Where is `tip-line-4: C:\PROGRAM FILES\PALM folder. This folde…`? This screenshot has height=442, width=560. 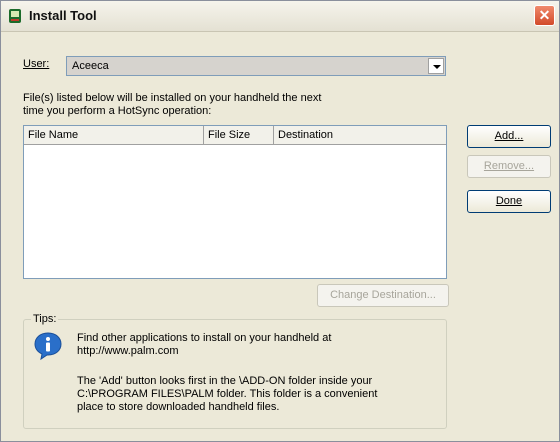
tip-line-4: C:\PROGRAM FILES\PALM folder. This folde… is located at coordinates (227, 394).